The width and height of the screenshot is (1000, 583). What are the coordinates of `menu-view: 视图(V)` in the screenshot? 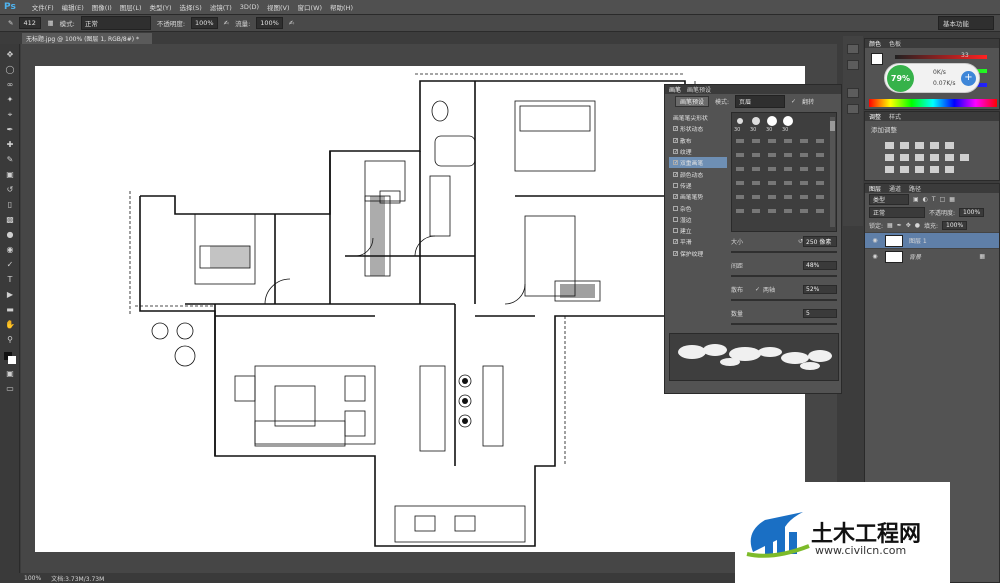 It's located at (278, 7).